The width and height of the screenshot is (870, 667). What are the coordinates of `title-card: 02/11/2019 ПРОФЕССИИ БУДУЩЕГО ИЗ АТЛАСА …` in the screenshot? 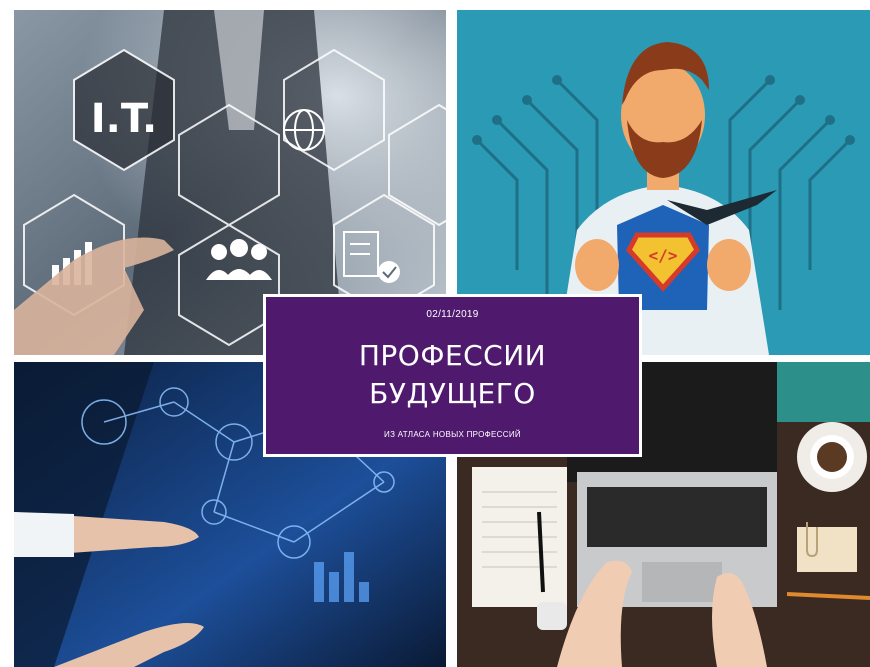 It's located at (452, 375).